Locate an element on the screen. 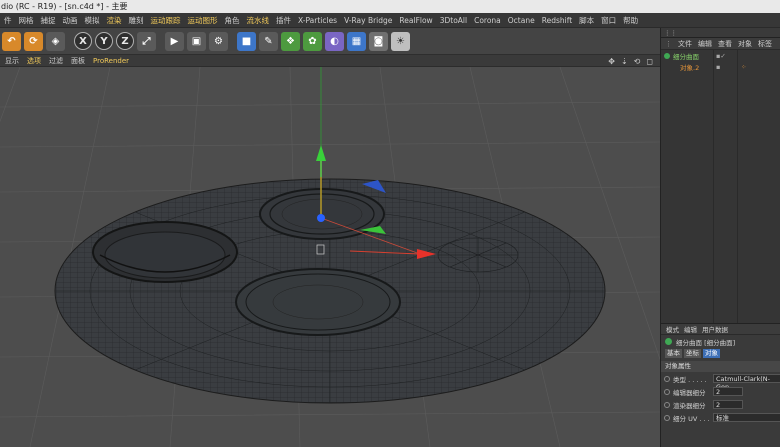 This screenshot has width=780, height=447. menu-item: Corona is located at coordinates (487, 20).